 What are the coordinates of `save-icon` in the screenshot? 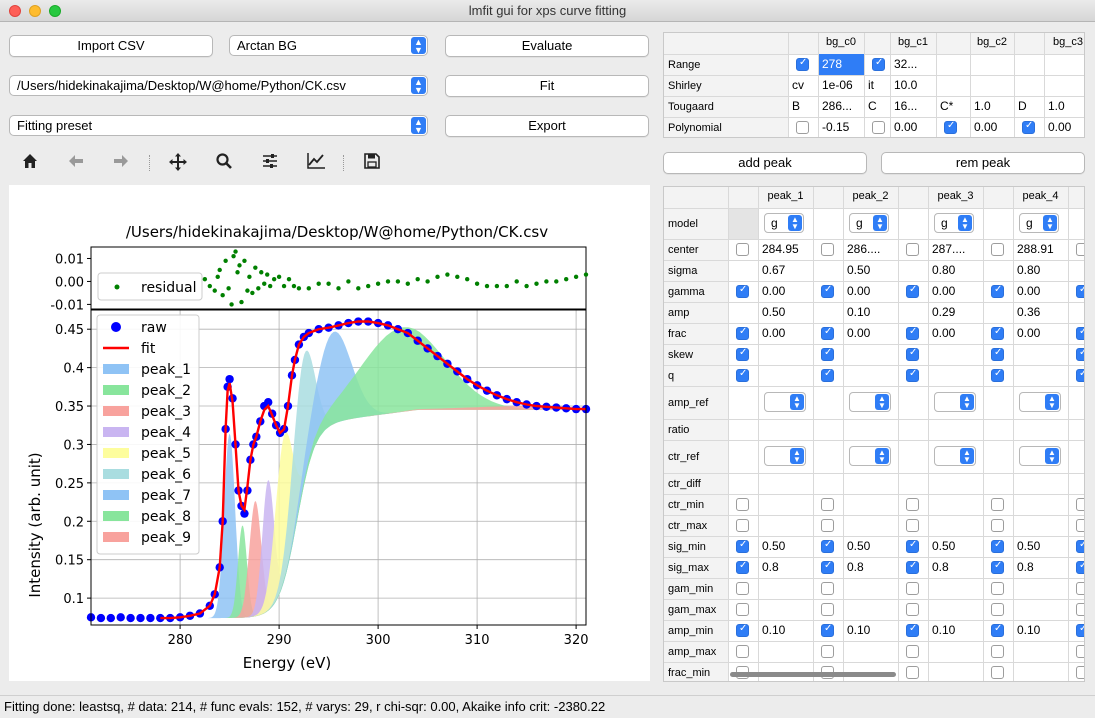 It's located at (372, 163).